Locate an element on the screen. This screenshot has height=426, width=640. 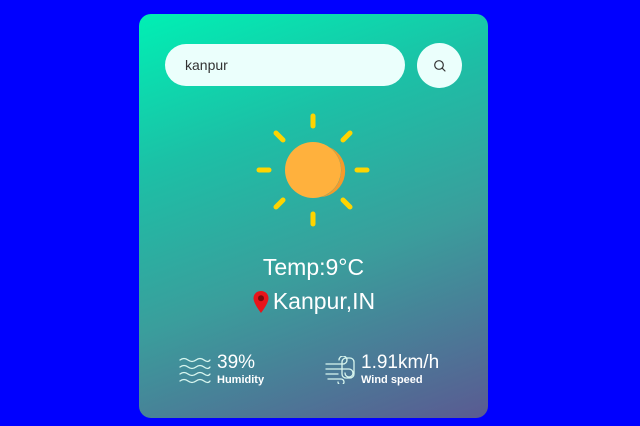
search-input is located at coordinates (285, 65).